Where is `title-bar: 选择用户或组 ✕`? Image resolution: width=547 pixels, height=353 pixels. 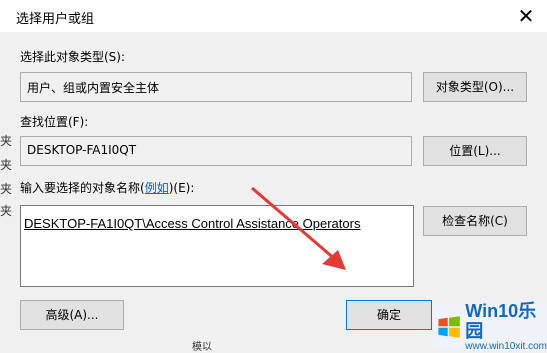 title-bar: 选择用户或组 ✕ is located at coordinates (273, 16).